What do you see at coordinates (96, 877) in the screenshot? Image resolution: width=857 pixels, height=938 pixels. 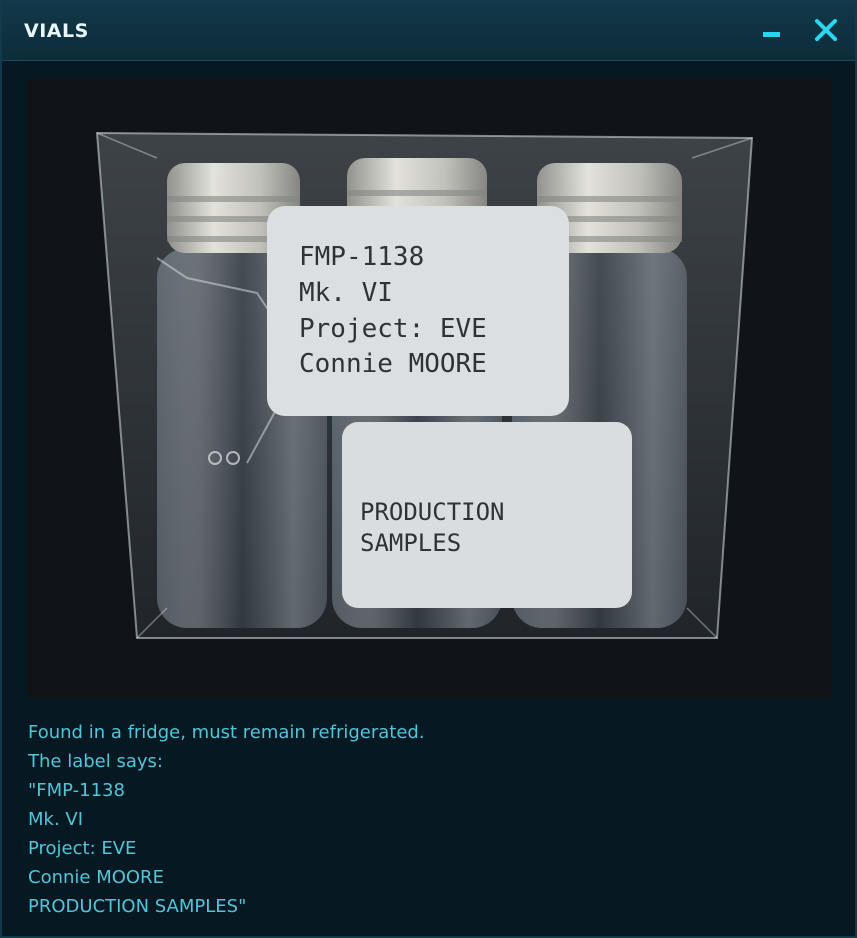 I see `description-line: Connie MOORE` at bounding box center [96, 877].